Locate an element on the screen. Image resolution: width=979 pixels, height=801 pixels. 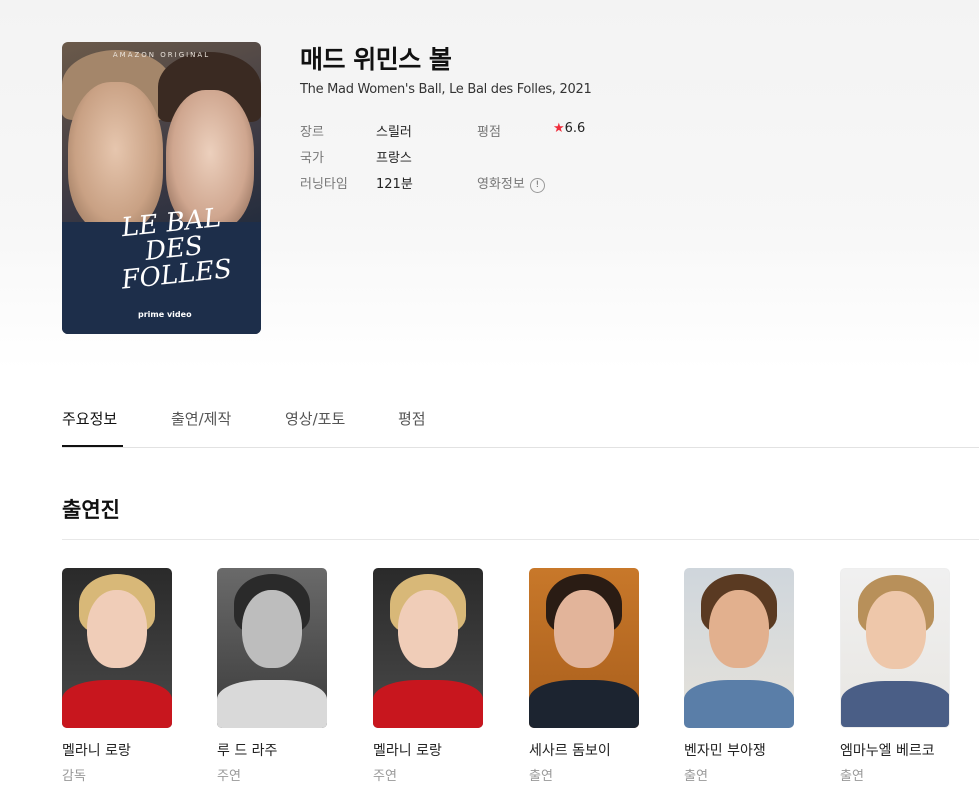
rating-label: 평점 is located at coordinates (489, 132).